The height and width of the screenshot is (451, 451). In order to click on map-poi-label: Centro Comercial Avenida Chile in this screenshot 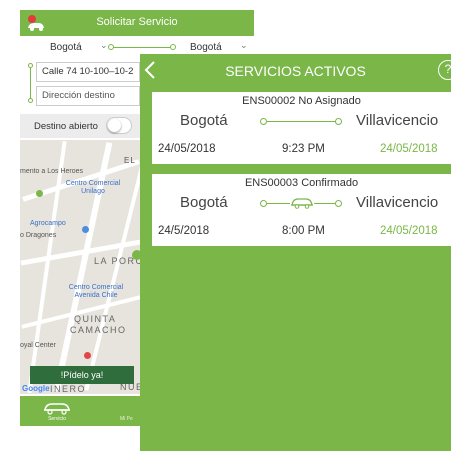, I will do `click(96, 291)`.